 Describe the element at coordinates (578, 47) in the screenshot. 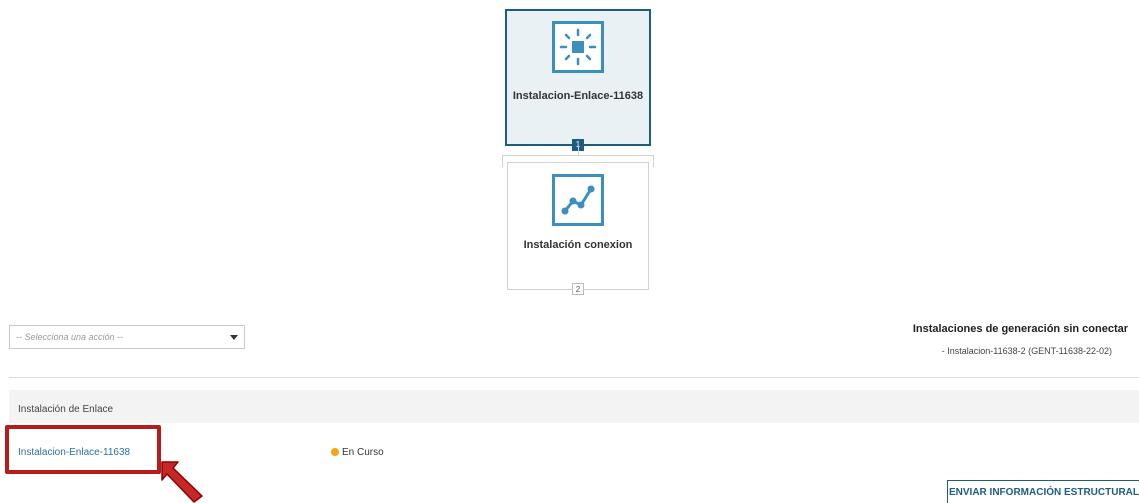

I see `sun-square-icon` at that location.